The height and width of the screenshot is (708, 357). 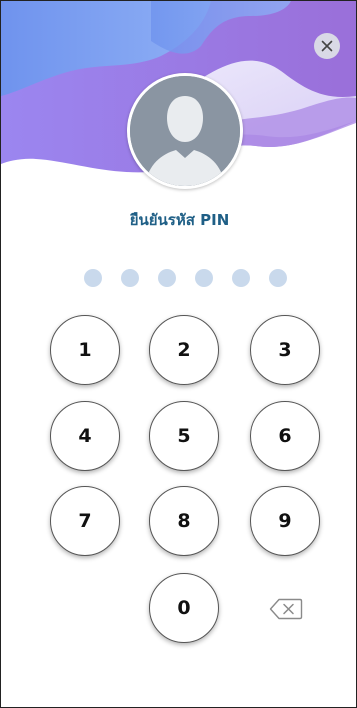 What do you see at coordinates (184, 436) in the screenshot?
I see `keypad-key-5: 5` at bounding box center [184, 436].